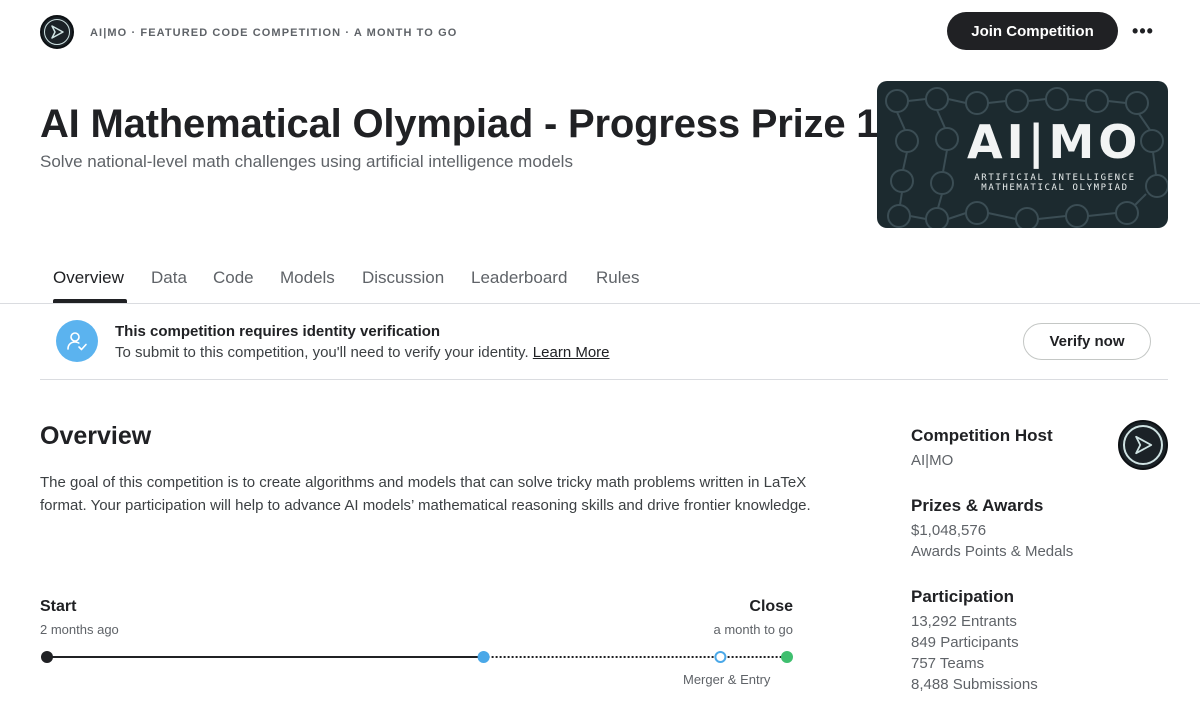 Image resolution: width=1200 pixels, height=713 pixels. Describe the element at coordinates (617, 278) in the screenshot. I see `tab-rules: Rules` at that location.